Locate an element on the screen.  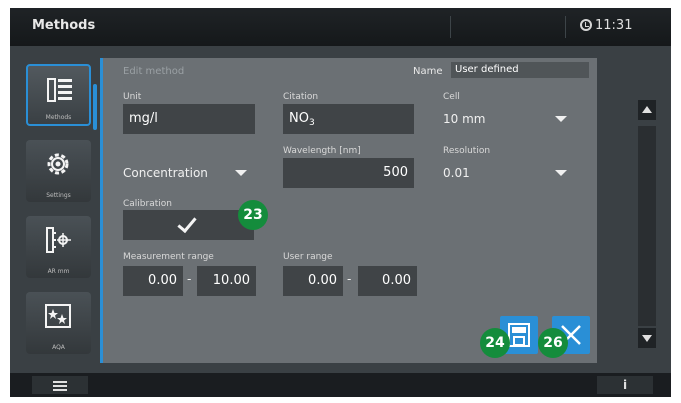
stars-icon is located at coordinates (58, 316).